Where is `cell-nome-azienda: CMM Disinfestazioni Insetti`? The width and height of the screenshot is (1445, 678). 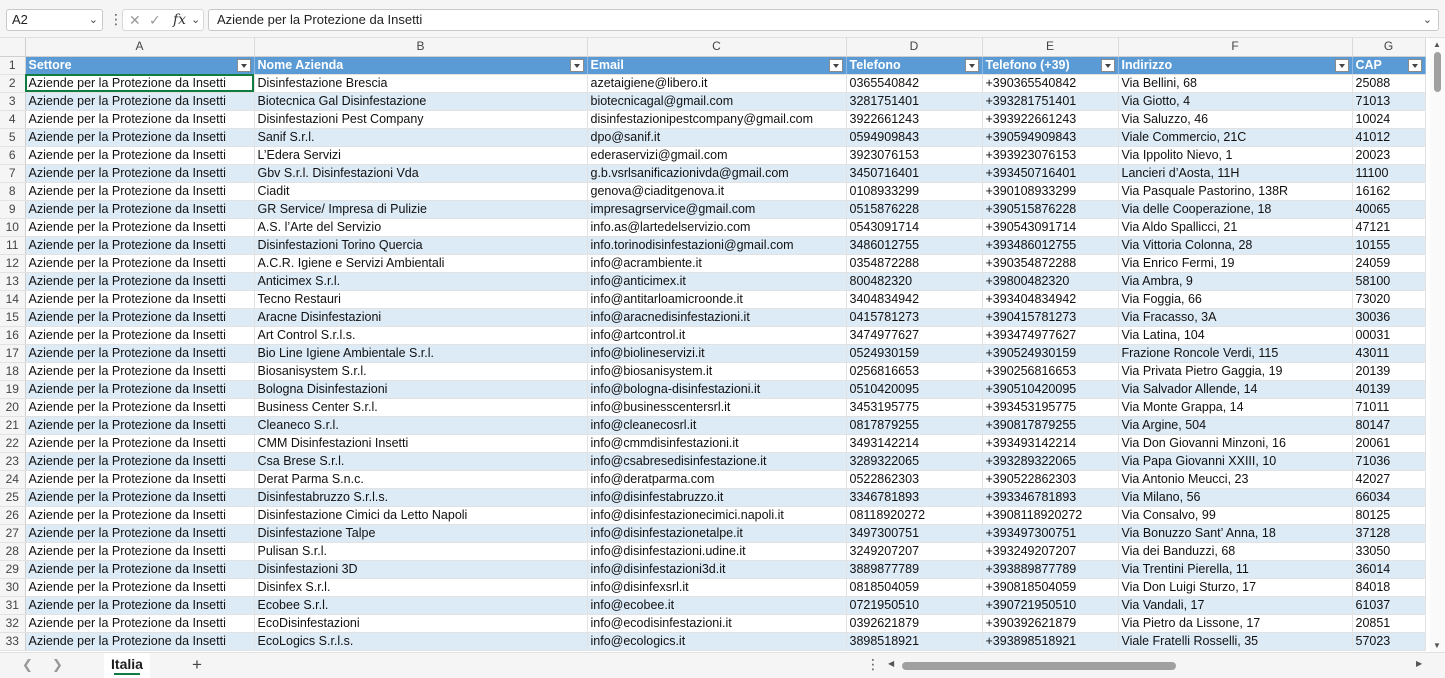
cell-nome-azienda: CMM Disinfestazioni Insetti is located at coordinates (421, 443).